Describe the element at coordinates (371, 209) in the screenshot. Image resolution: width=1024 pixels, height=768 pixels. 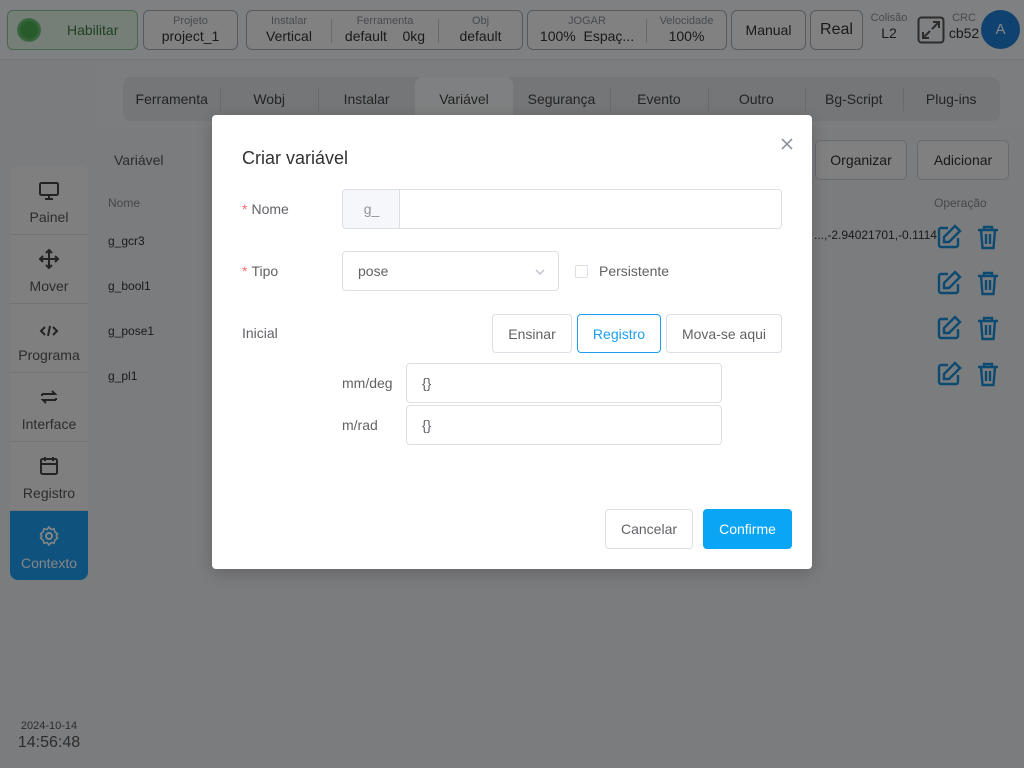
I see `name-prefix: g_` at that location.